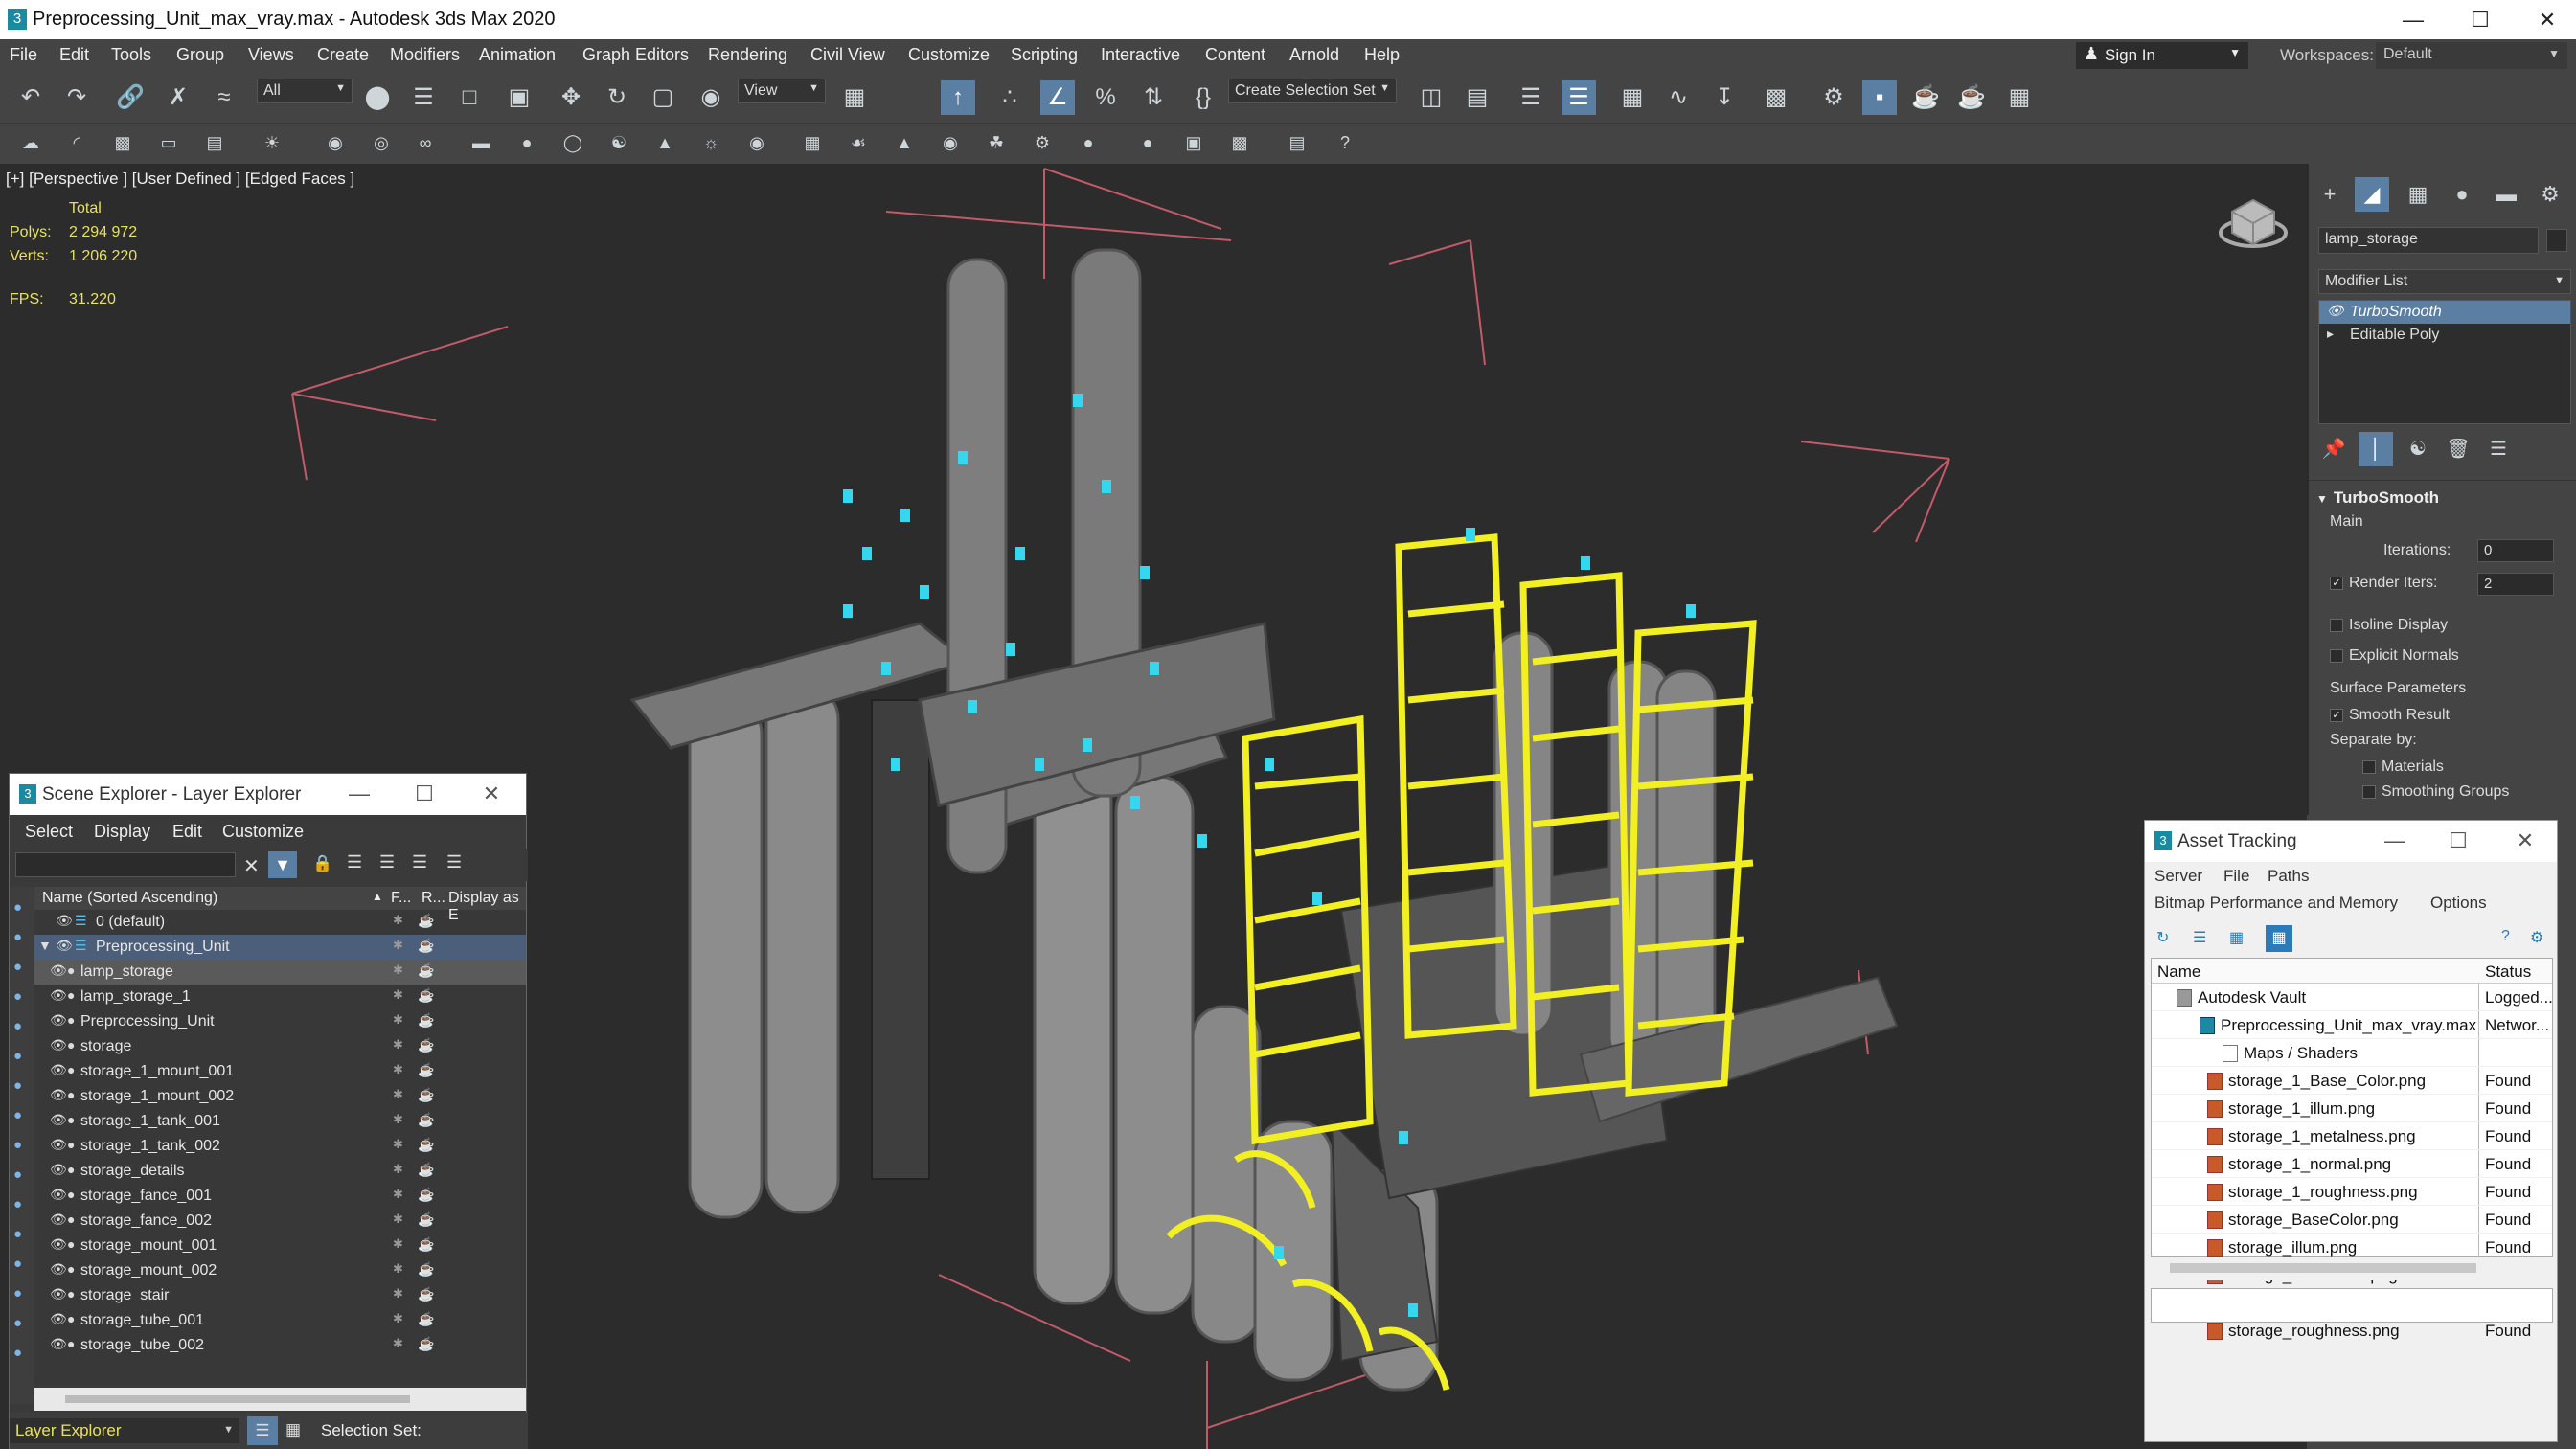 The image size is (2576, 1449). I want to click on vray-displacement-icon: ▲, so click(904, 142).